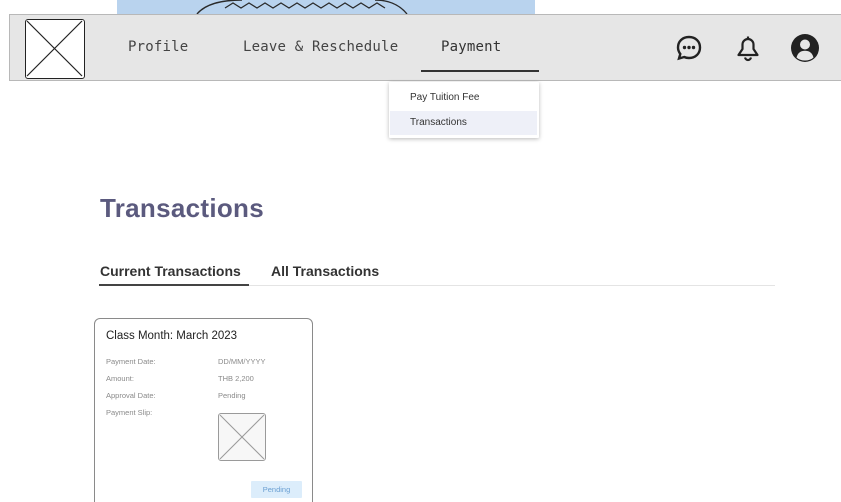  Describe the element at coordinates (480, 71) in the screenshot. I see `nav-active-underline` at that location.